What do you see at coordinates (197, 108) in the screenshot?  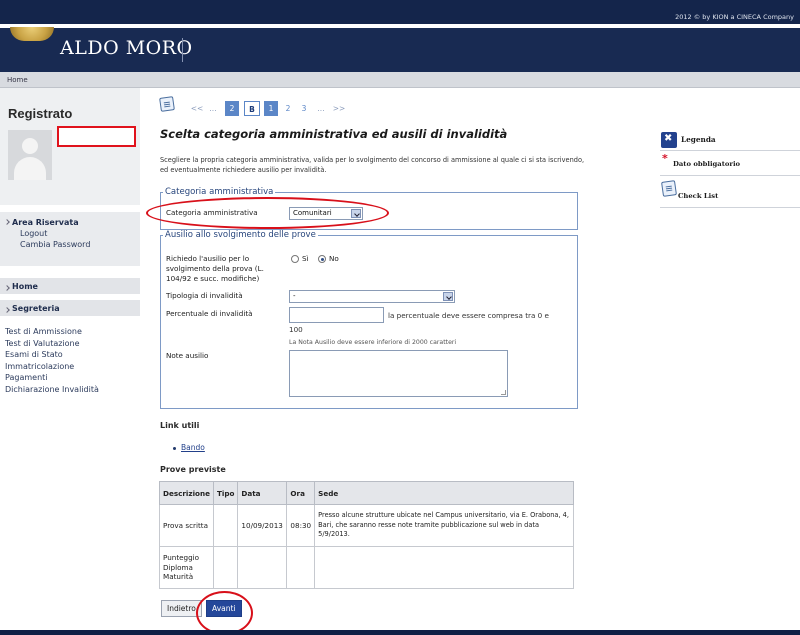 I see `pager-first: <<` at bounding box center [197, 108].